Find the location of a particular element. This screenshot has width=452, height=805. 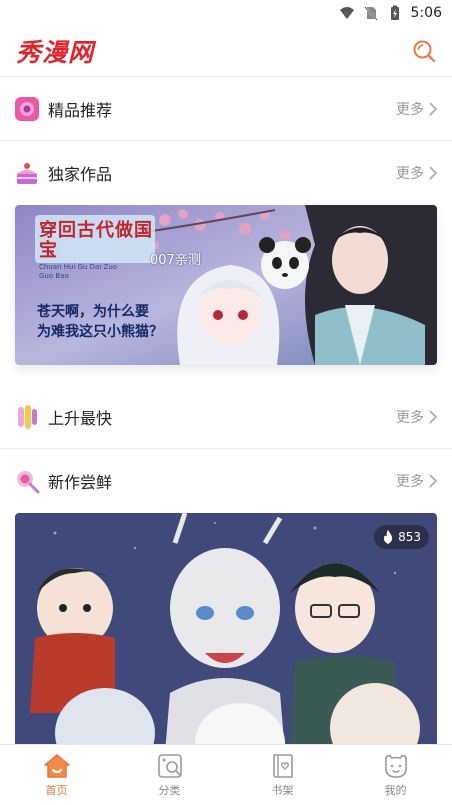

section-exclusive: 独家作品 更多 is located at coordinates (226, 173).